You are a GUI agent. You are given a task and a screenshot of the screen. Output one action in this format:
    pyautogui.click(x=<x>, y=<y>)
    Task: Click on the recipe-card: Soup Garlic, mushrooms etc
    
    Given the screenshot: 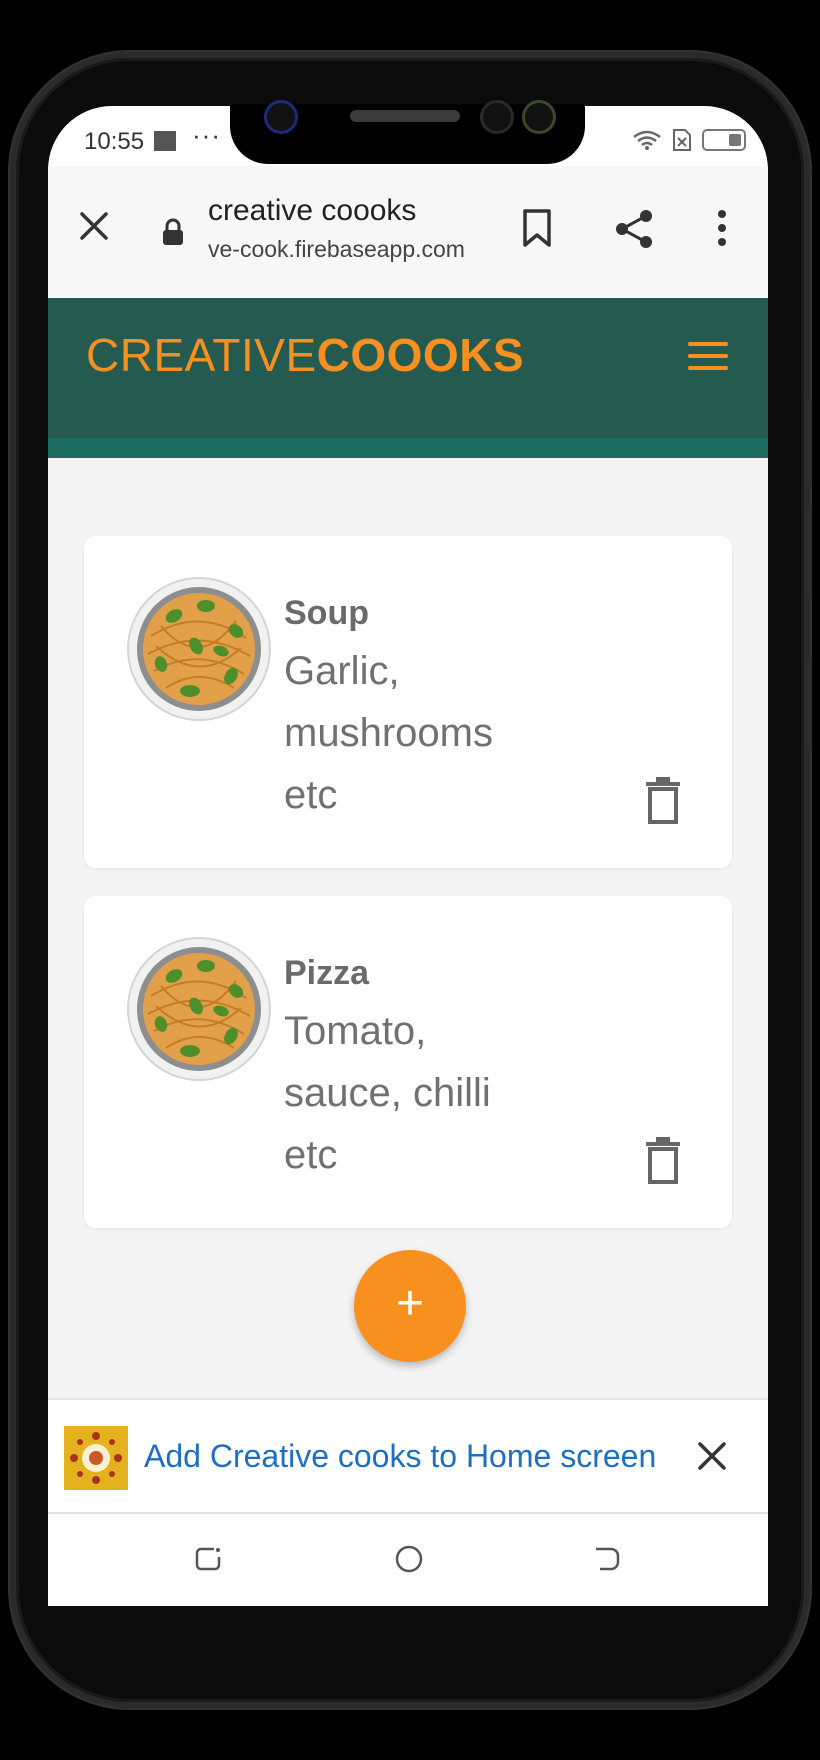 What is the action you would take?
    pyautogui.click(x=408, y=702)
    